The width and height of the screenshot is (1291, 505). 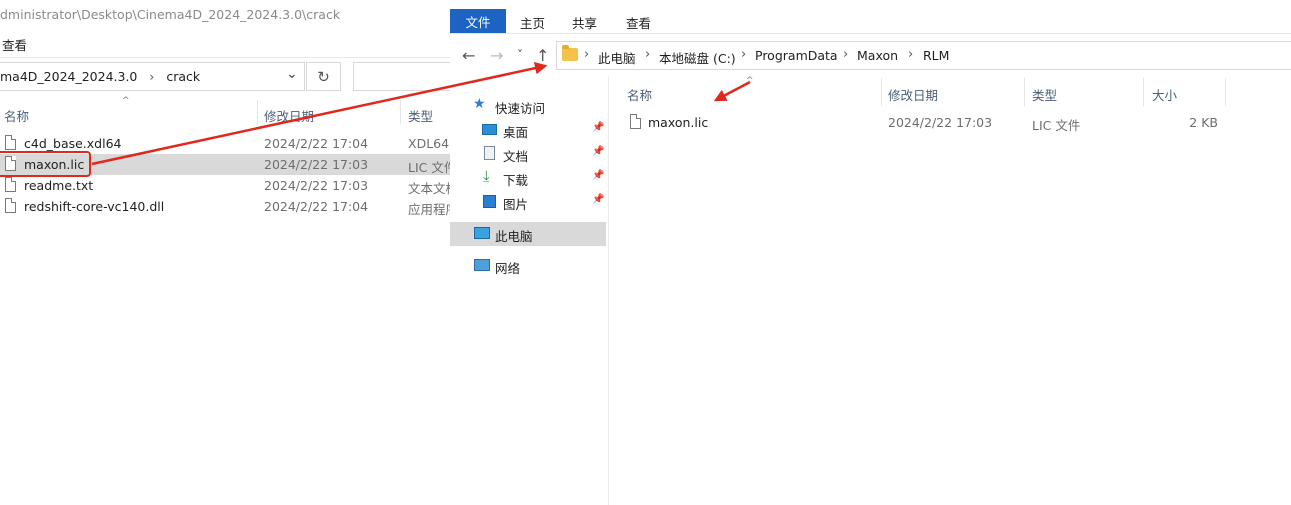 What do you see at coordinates (617, 57) in the screenshot?
I see `breadcrumb-this-pc: 此电脑` at bounding box center [617, 57].